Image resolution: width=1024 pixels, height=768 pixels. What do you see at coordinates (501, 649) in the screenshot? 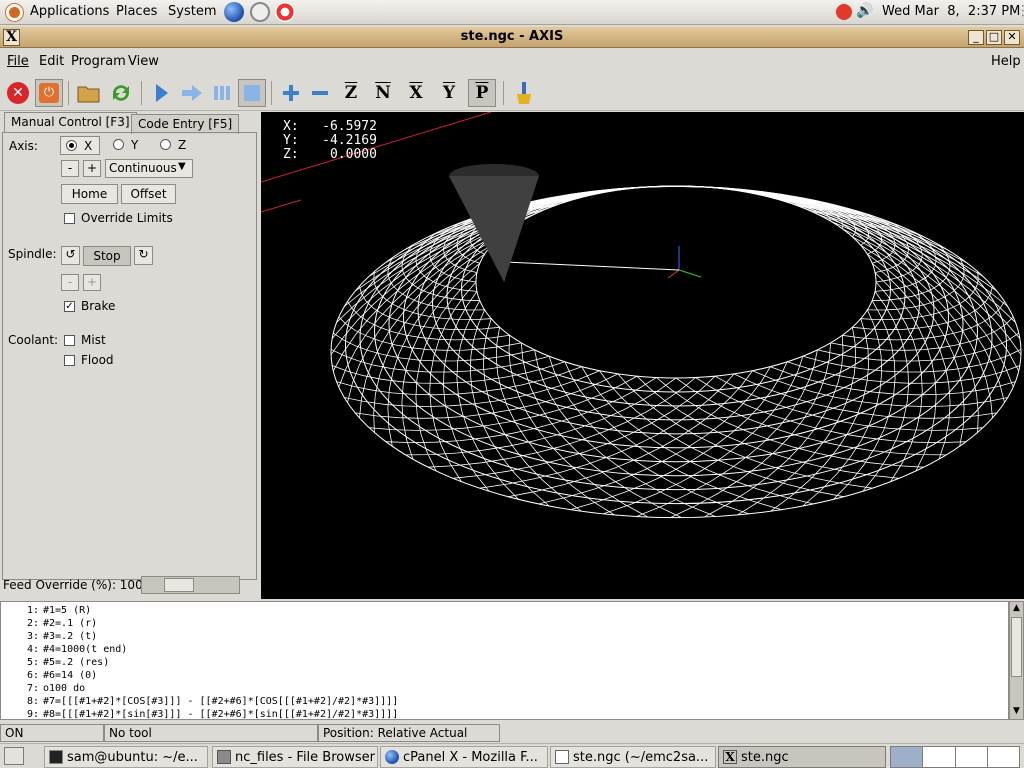
I see `code-line: 4: #4=1000(t end)` at bounding box center [501, 649].